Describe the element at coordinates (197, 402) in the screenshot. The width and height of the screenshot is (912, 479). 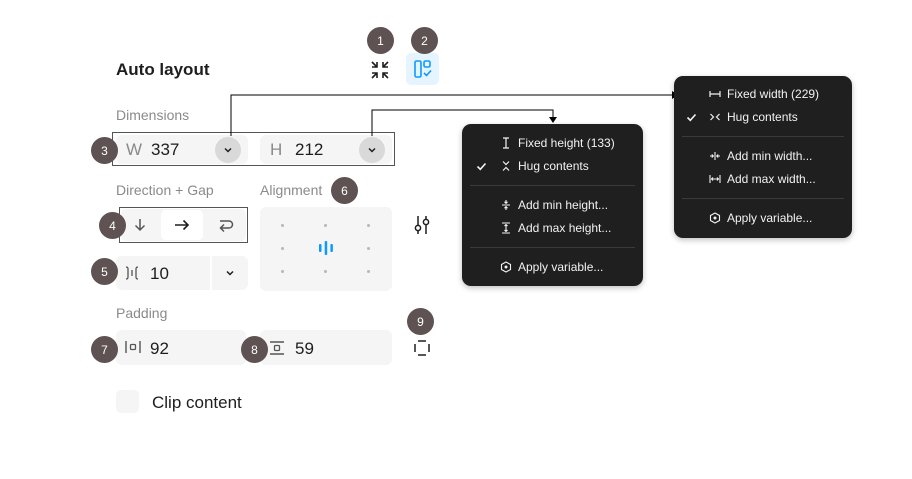
I see `clip-content-label: Clip content` at that location.